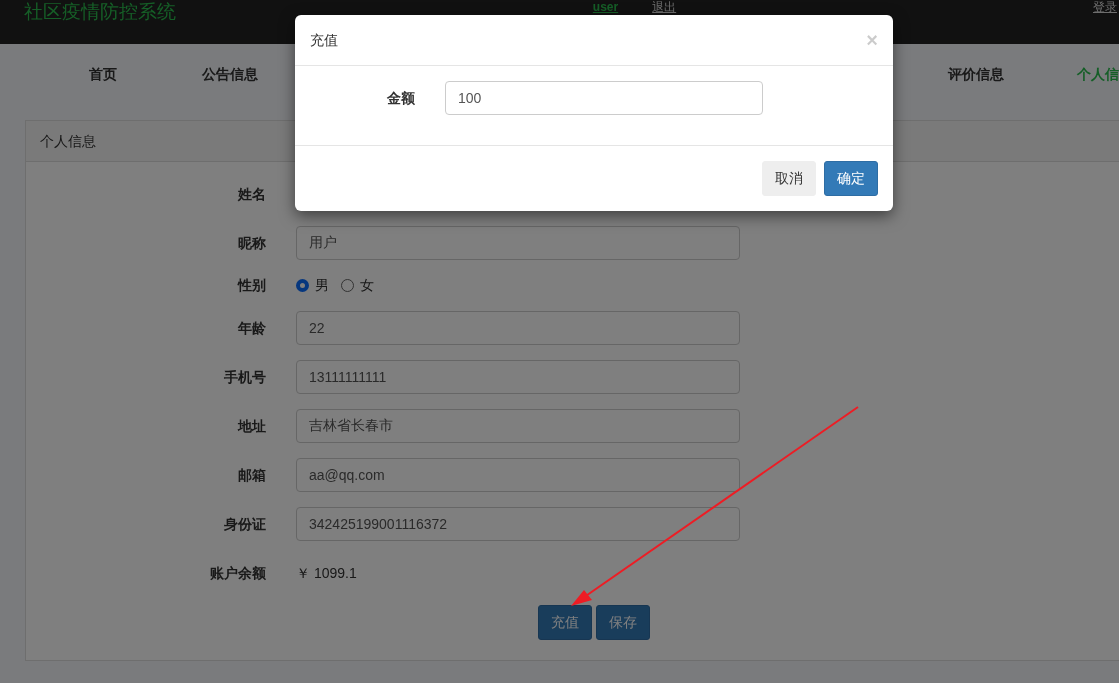 The width and height of the screenshot is (1119, 683). What do you see at coordinates (518, 426) in the screenshot?
I see `text-field: 吉林省长春市` at bounding box center [518, 426].